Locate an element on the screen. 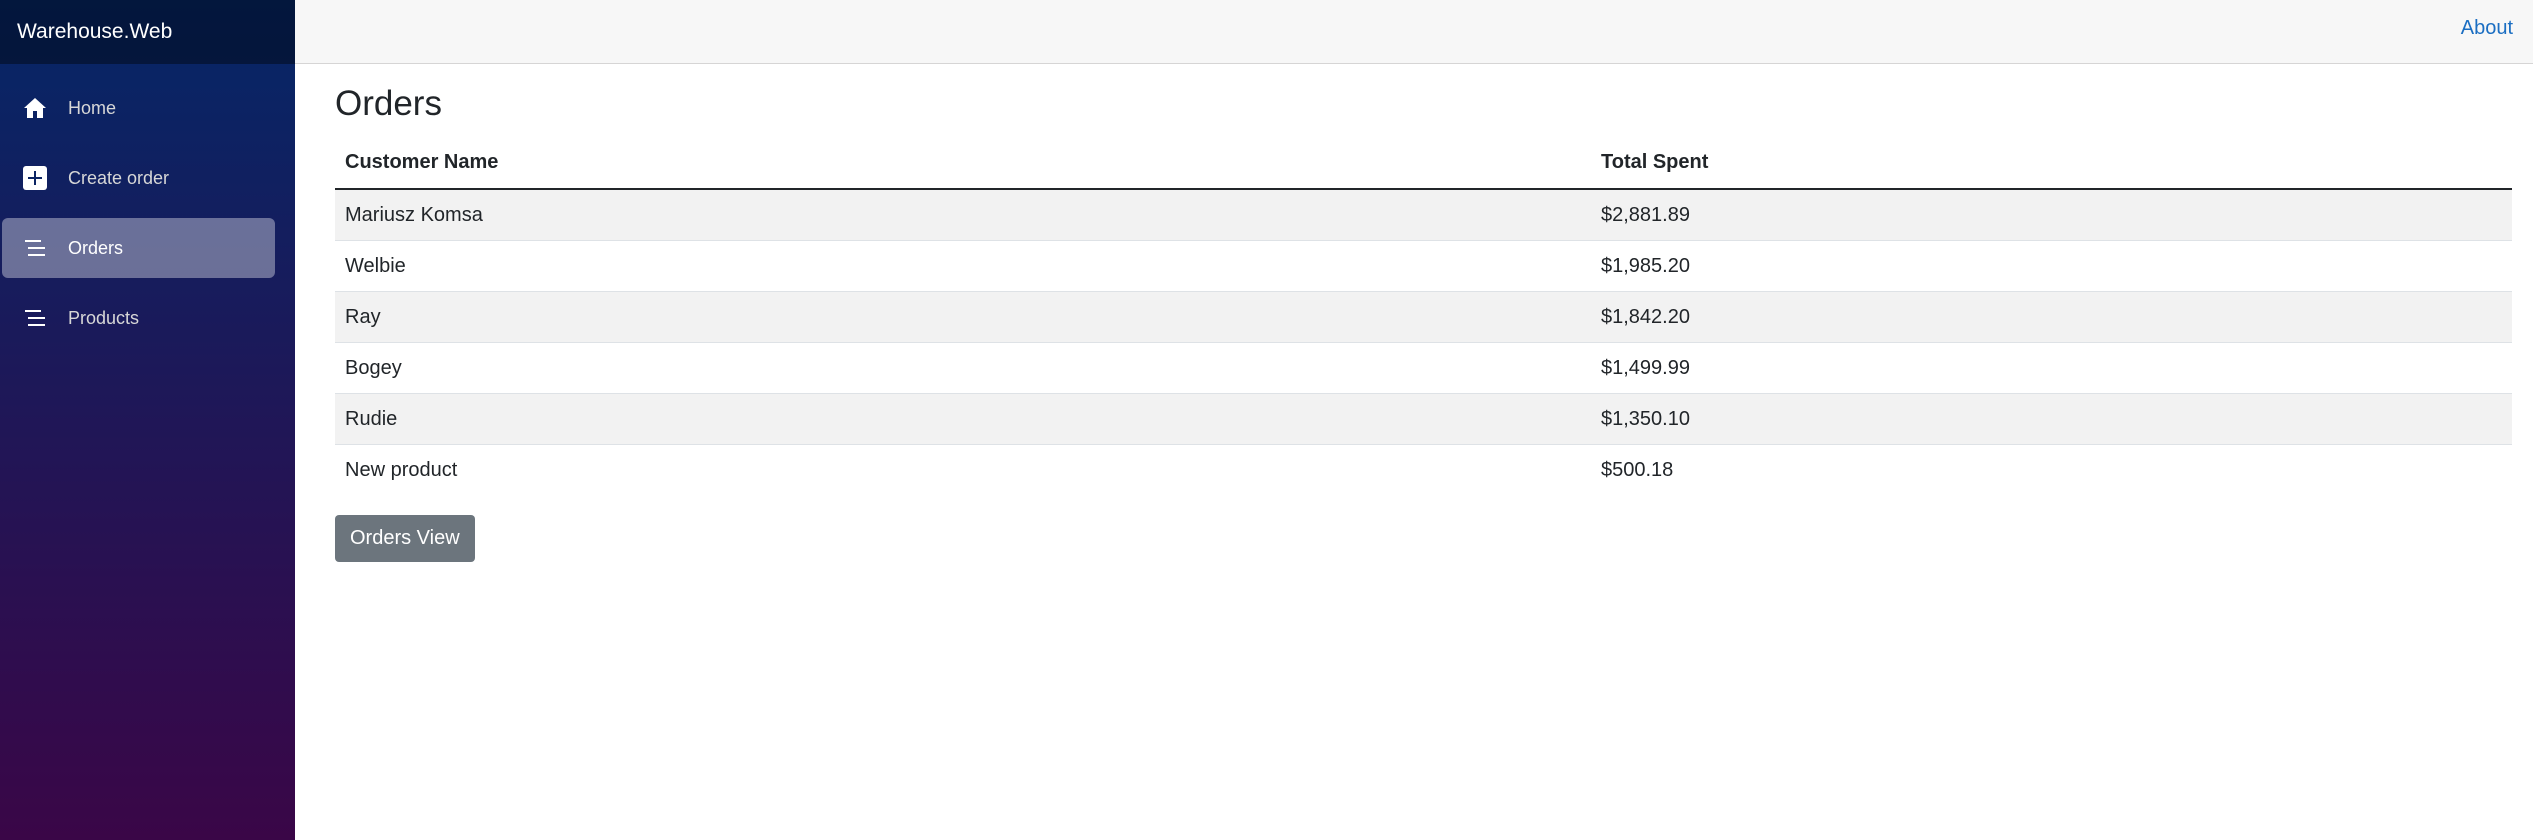  table-row: Rudie $1,350.10 is located at coordinates (1423, 419).